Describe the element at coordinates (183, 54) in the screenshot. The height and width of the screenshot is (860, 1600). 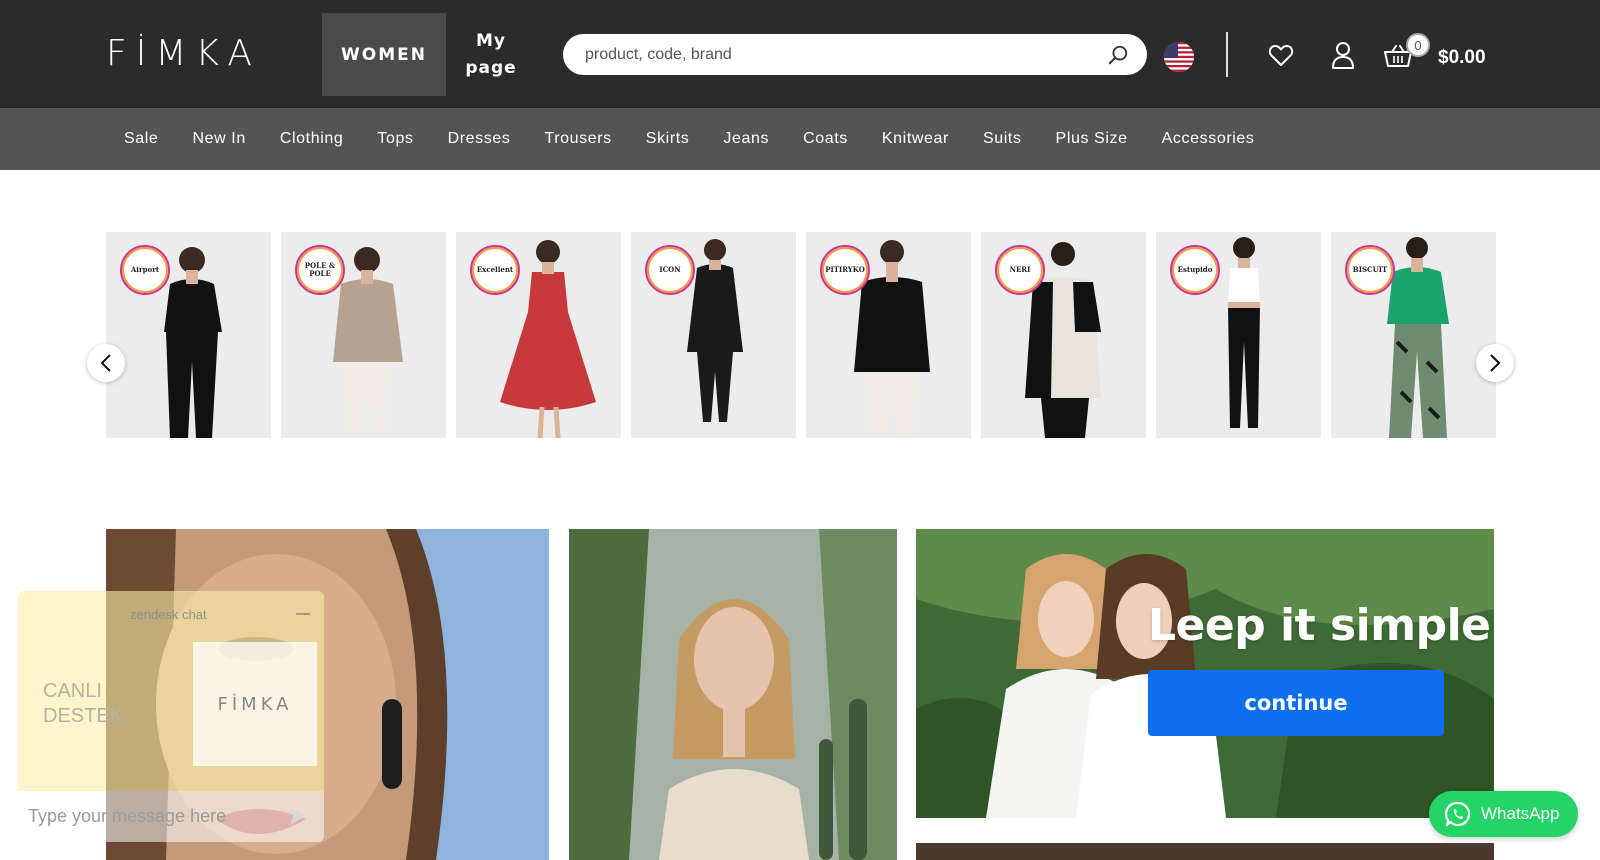
I see `site-logo: FİMKA` at that location.